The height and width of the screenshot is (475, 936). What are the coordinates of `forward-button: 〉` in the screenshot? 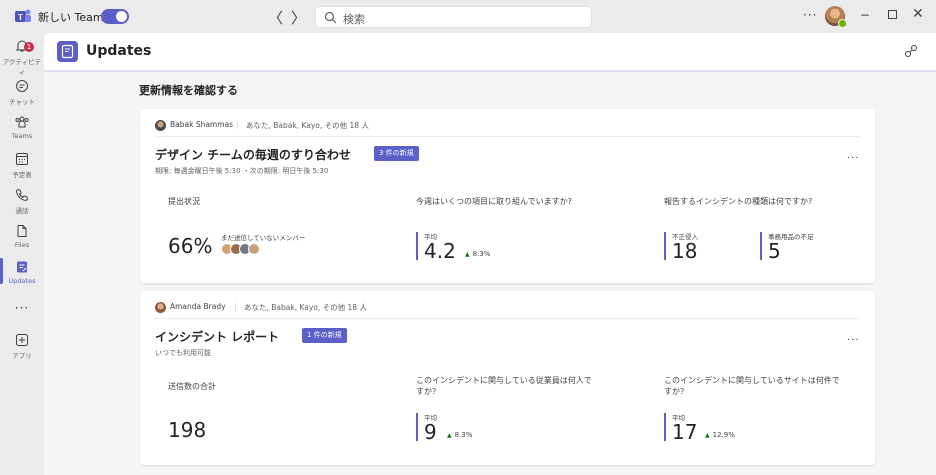 It's located at (298, 17).